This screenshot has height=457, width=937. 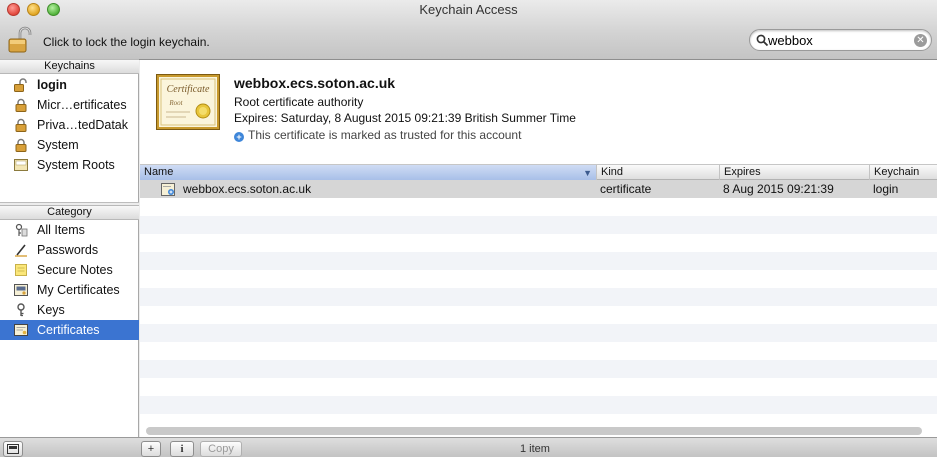 What do you see at coordinates (69, 310) in the screenshot?
I see `sidebar-category-keys: Keys` at bounding box center [69, 310].